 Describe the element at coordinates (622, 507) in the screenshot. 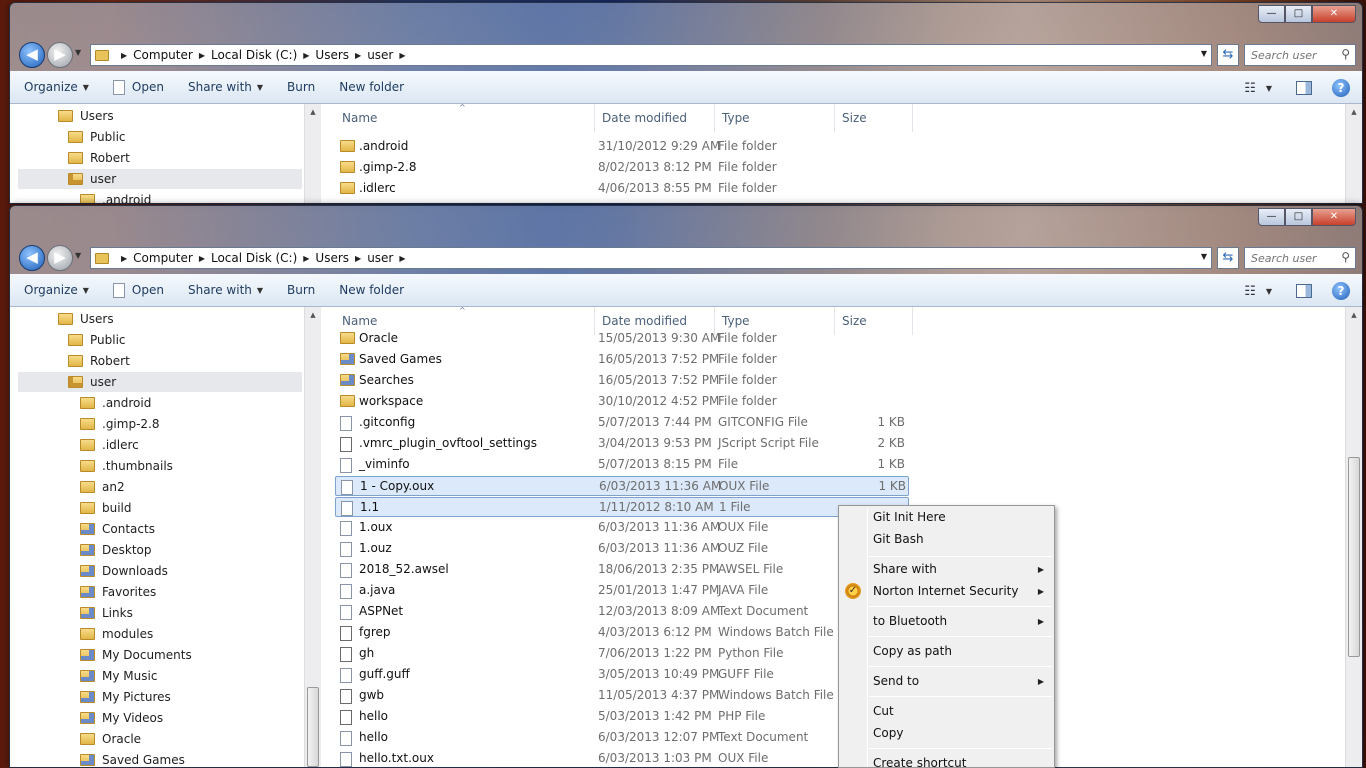

I see `file-row: 1.1 1/11/2012 8:10 AM 1 File` at that location.